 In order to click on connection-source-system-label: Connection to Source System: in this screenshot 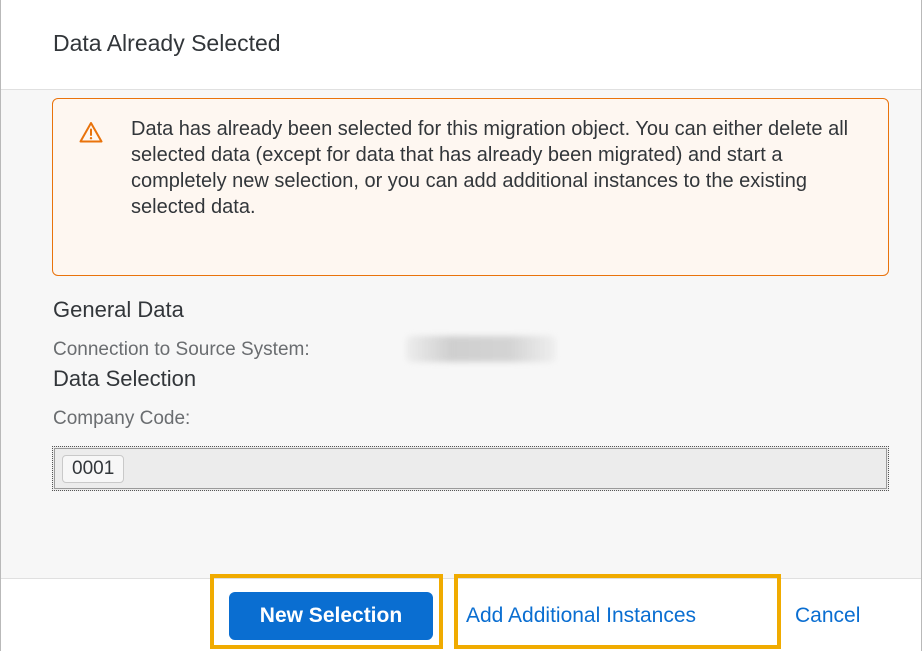, I will do `click(181, 349)`.